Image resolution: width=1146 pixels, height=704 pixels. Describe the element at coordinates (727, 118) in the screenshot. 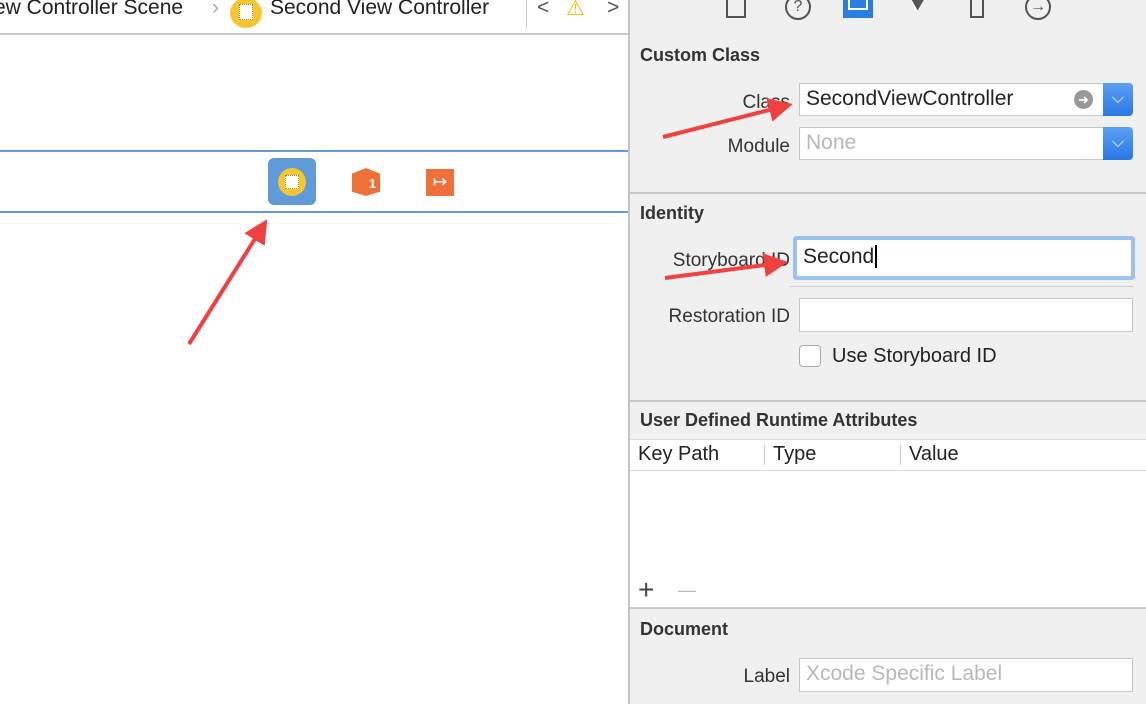

I see `annotation-arrow-class` at that location.